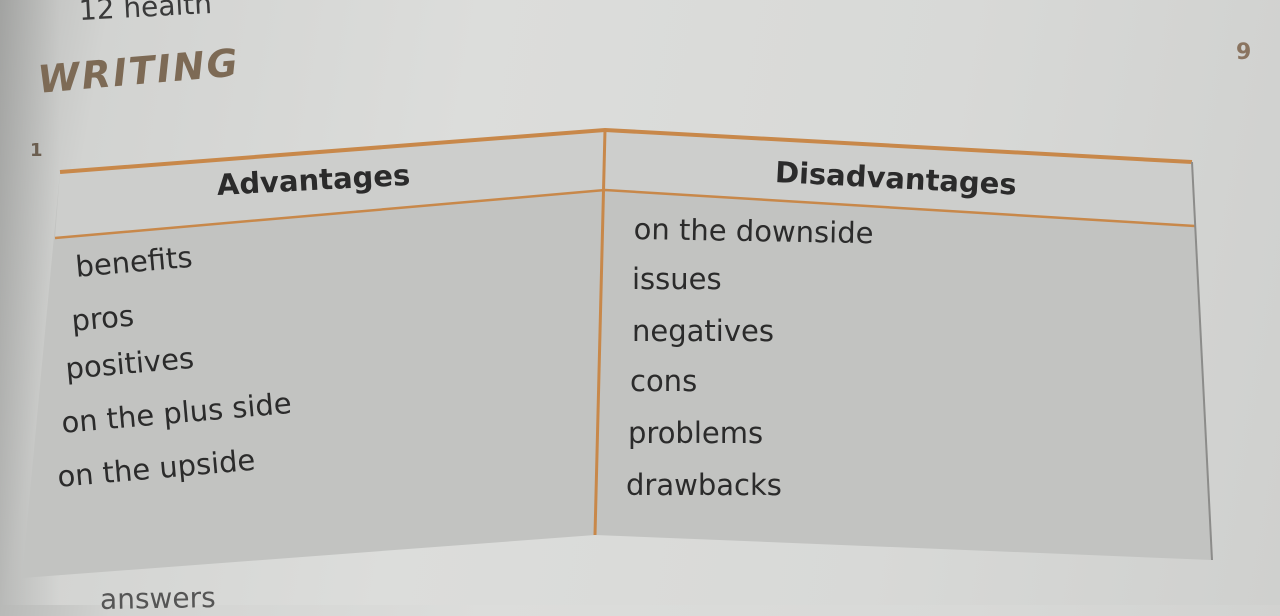  What do you see at coordinates (704, 485) in the screenshot?
I see `disadvantage-item: drawbacks` at bounding box center [704, 485].